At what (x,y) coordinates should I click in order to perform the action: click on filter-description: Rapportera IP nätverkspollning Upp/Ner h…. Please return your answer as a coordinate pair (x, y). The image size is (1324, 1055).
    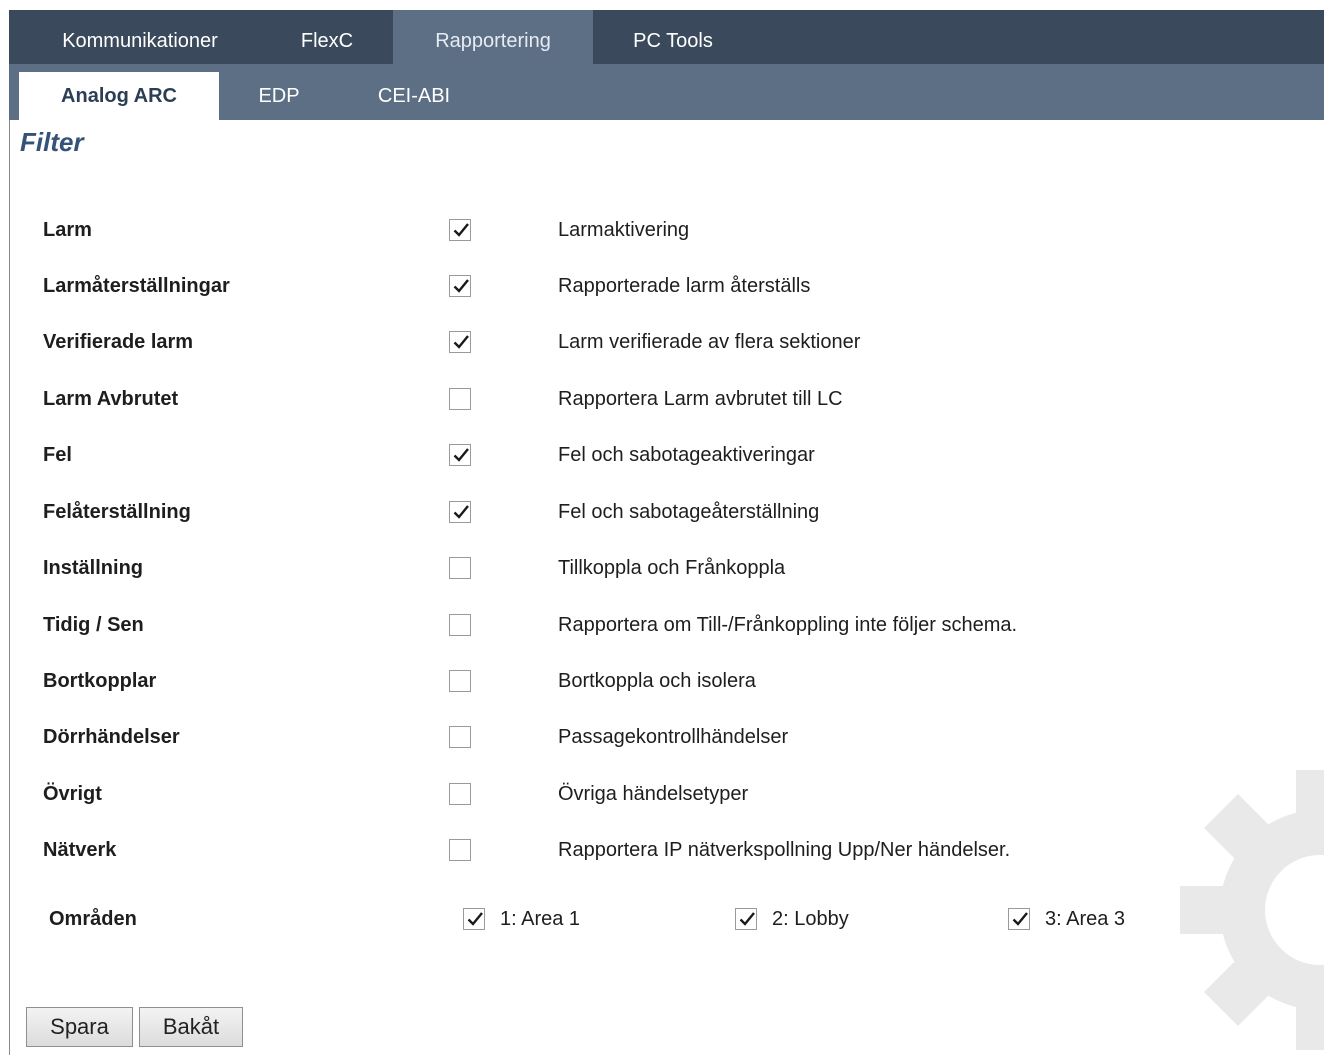
    Looking at the image, I should click on (784, 850).